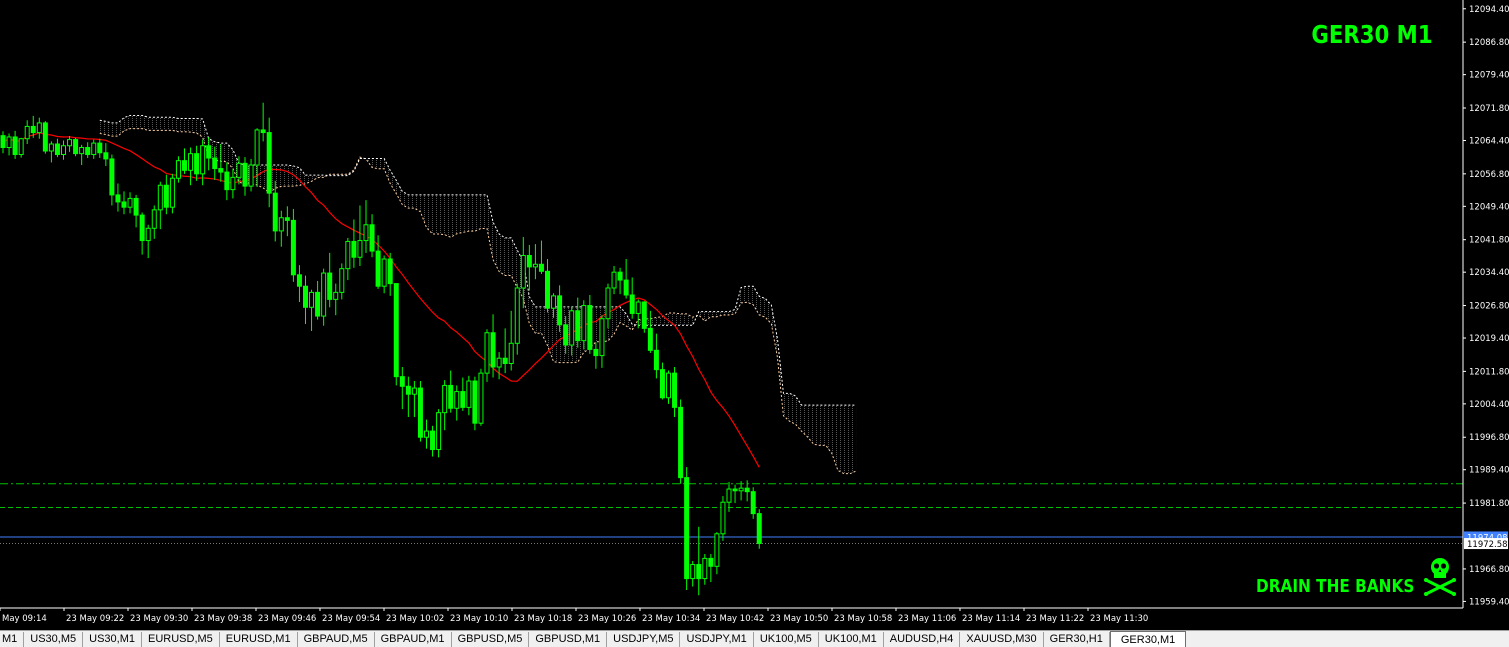  Describe the element at coordinates (413, 639) in the screenshot. I see `chart-tab-gbpaud-m1: GBPAUD,M1` at that location.